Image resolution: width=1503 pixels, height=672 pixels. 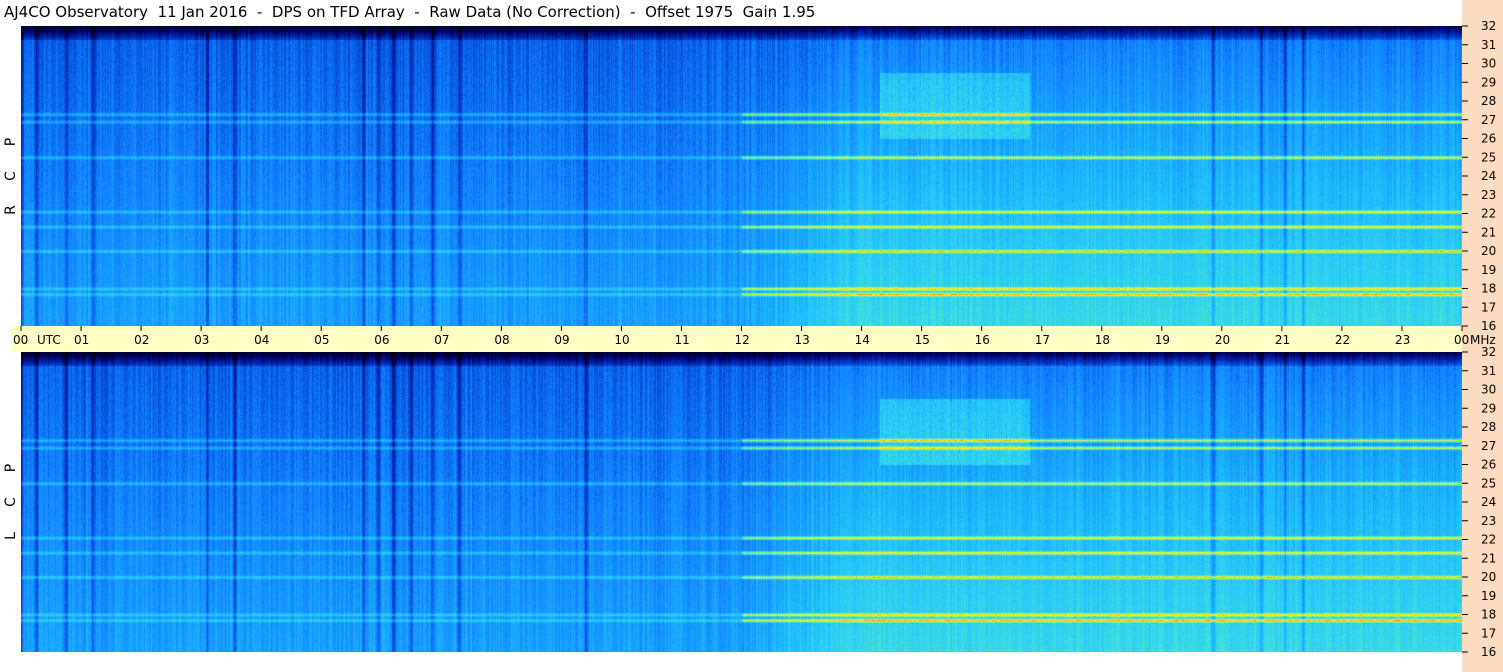 What do you see at coordinates (261, 340) in the screenshot?
I see `utc-tick-label-4: 04` at bounding box center [261, 340].